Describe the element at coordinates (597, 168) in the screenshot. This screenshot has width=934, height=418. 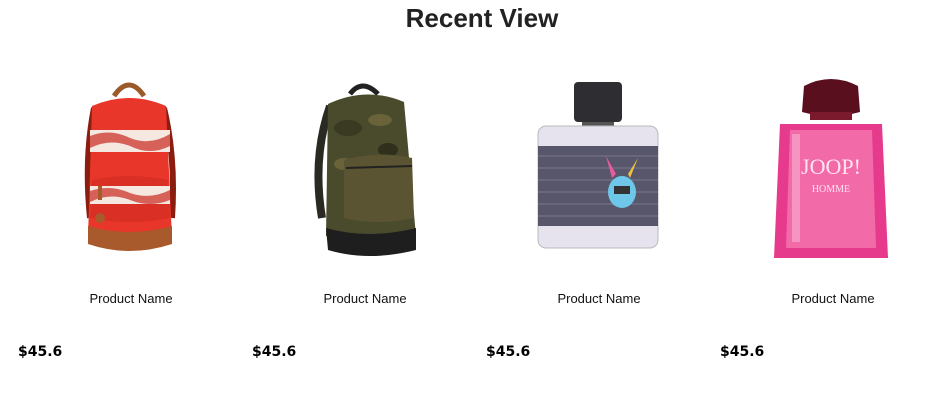
I see `perfume-bottle-image` at that location.